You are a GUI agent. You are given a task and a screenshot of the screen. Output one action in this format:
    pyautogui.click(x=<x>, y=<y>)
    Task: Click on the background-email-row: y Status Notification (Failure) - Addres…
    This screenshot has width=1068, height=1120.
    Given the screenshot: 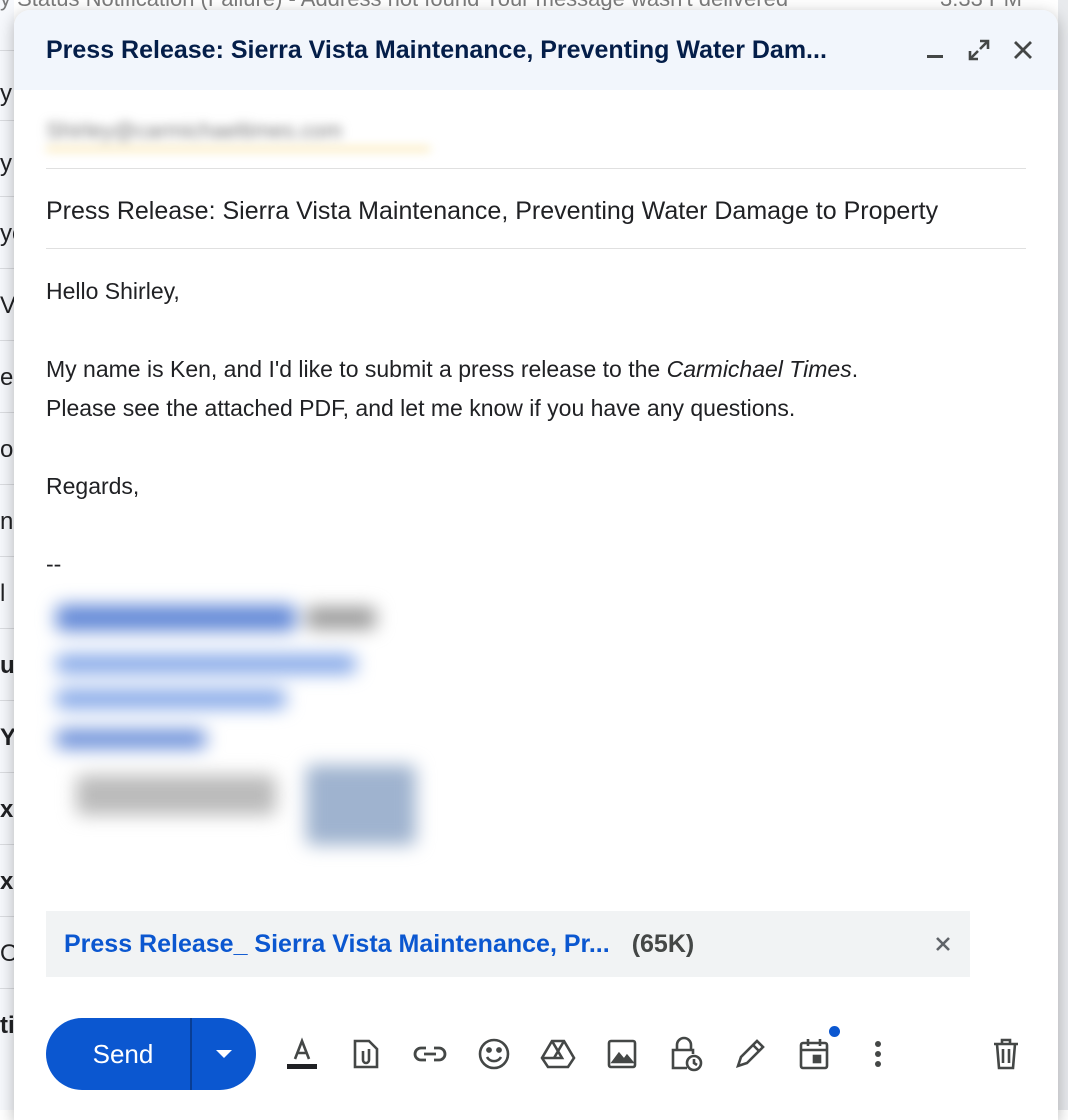 What is the action you would take?
    pyautogui.click(x=534, y=5)
    